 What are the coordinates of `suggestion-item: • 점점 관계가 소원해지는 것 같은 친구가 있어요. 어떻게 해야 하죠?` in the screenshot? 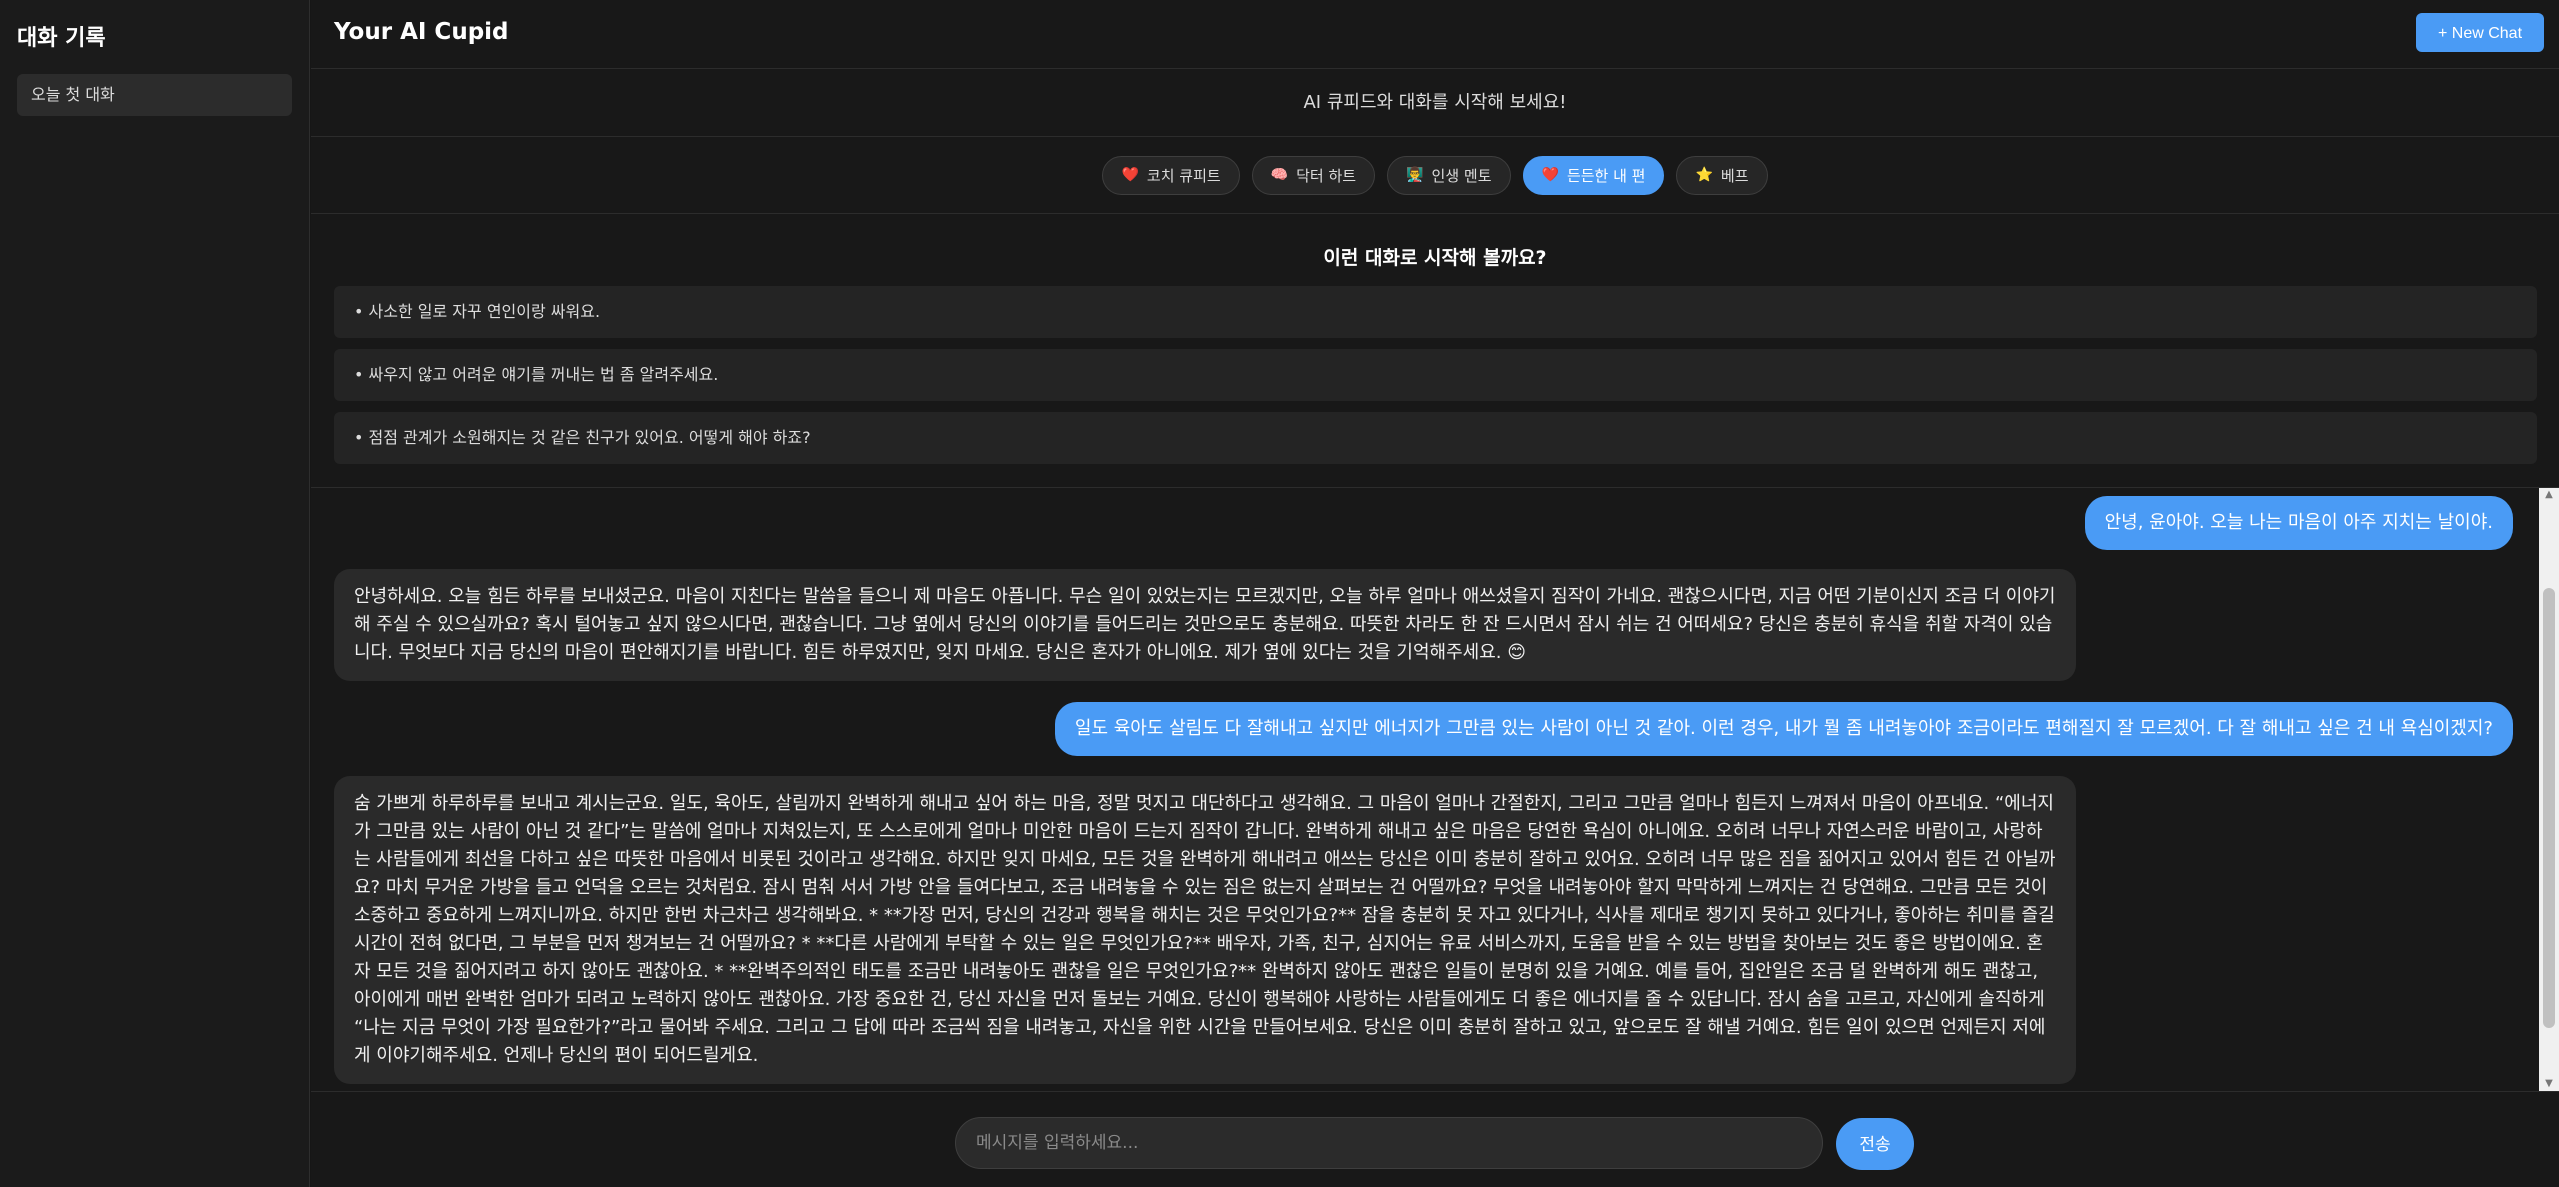 It's located at (1435, 438).